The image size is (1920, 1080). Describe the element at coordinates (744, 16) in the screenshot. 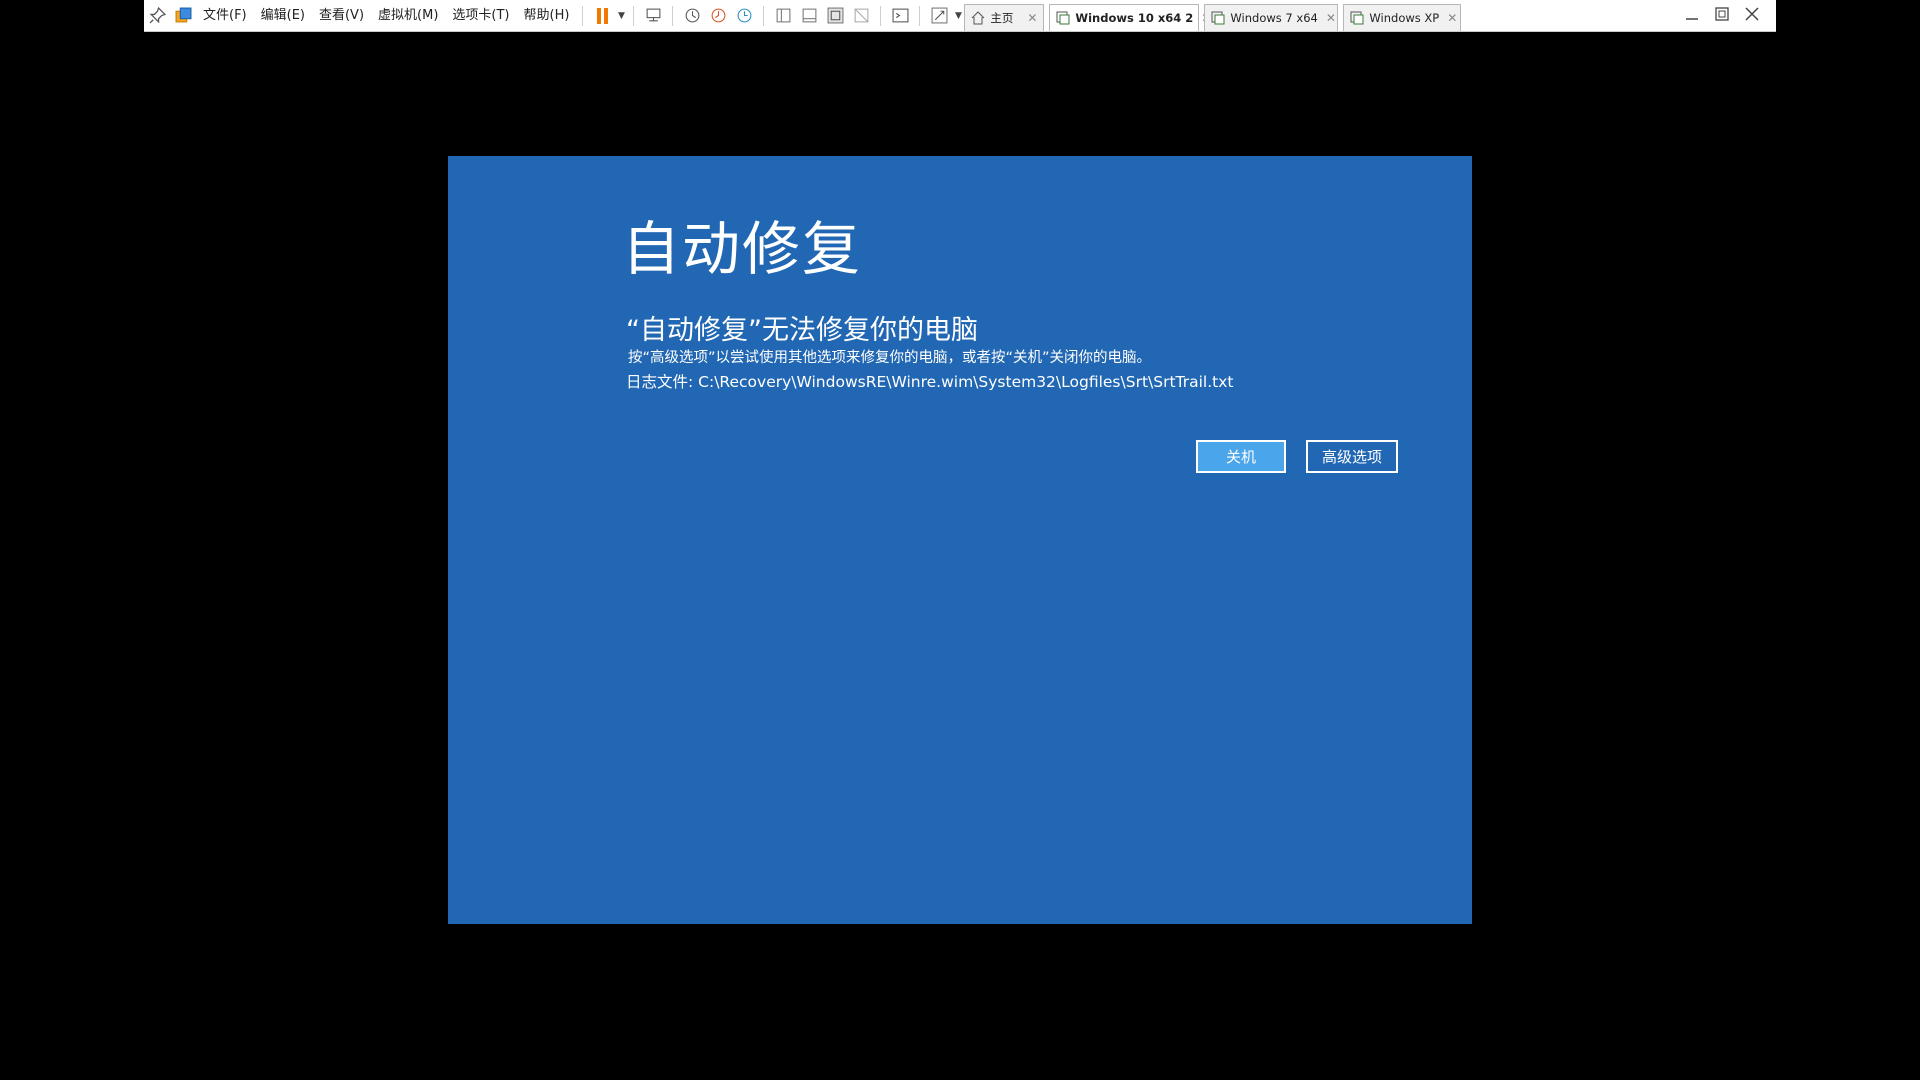

I see `snapshot-manager-icon` at that location.